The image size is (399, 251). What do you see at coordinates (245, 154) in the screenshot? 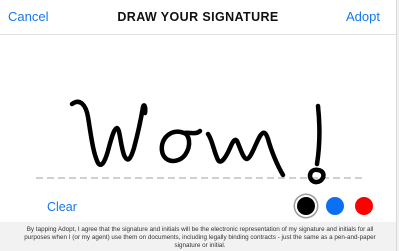
I see `stroke-w2` at bounding box center [245, 154].